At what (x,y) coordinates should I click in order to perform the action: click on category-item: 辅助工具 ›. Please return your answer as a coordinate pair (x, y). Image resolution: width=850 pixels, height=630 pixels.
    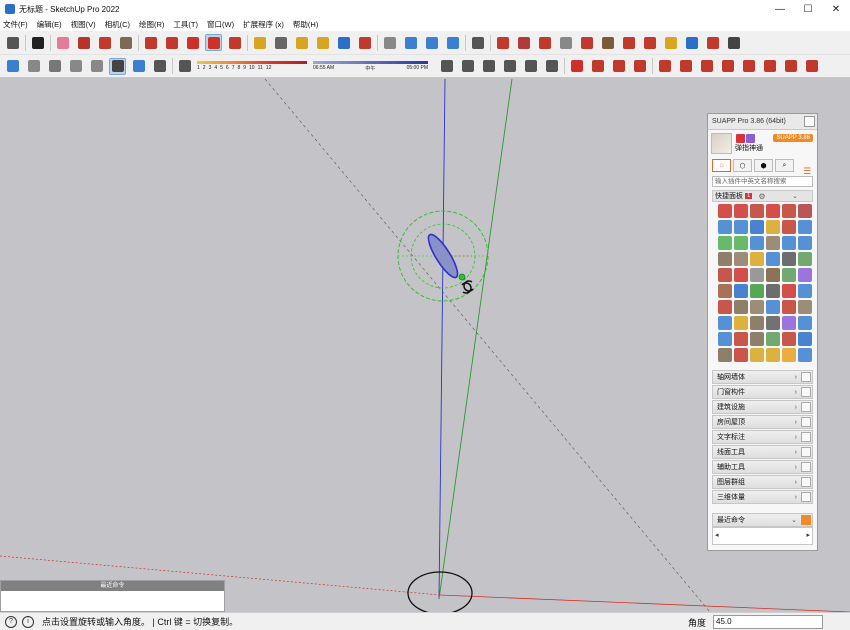
    Looking at the image, I should click on (762, 467).